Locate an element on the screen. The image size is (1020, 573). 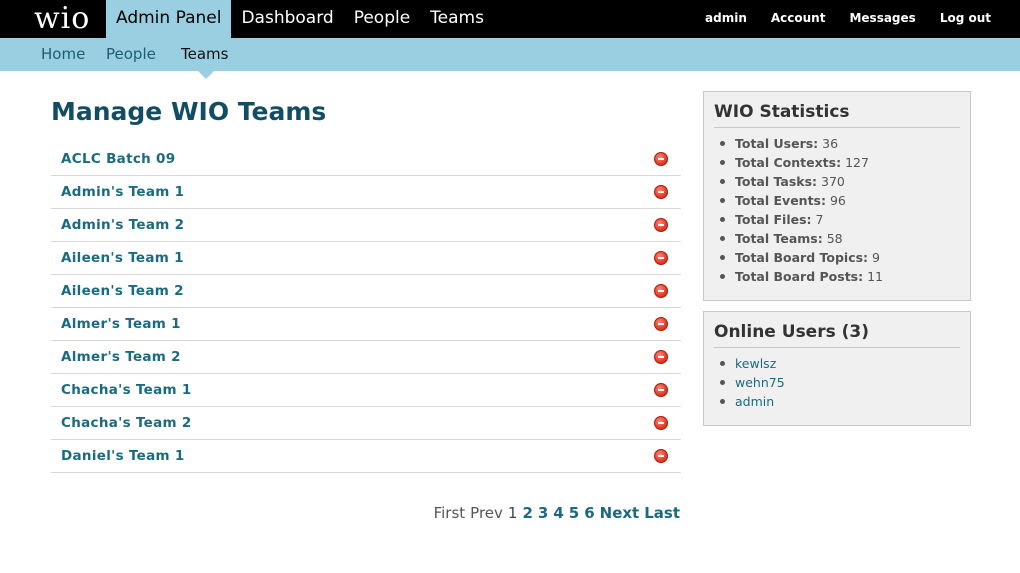
stat-item: Total Board Topics: 9 is located at coordinates (844, 257).